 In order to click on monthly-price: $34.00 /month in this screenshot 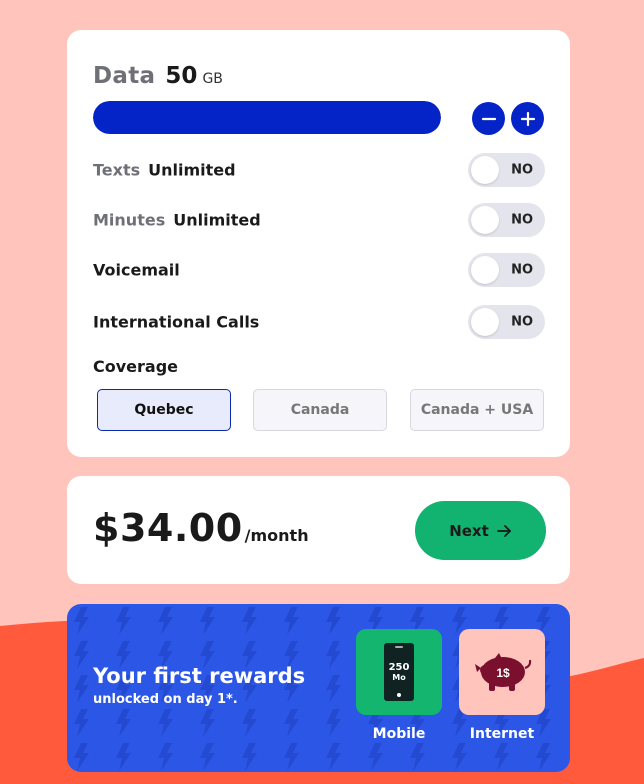, I will do `click(201, 528)`.